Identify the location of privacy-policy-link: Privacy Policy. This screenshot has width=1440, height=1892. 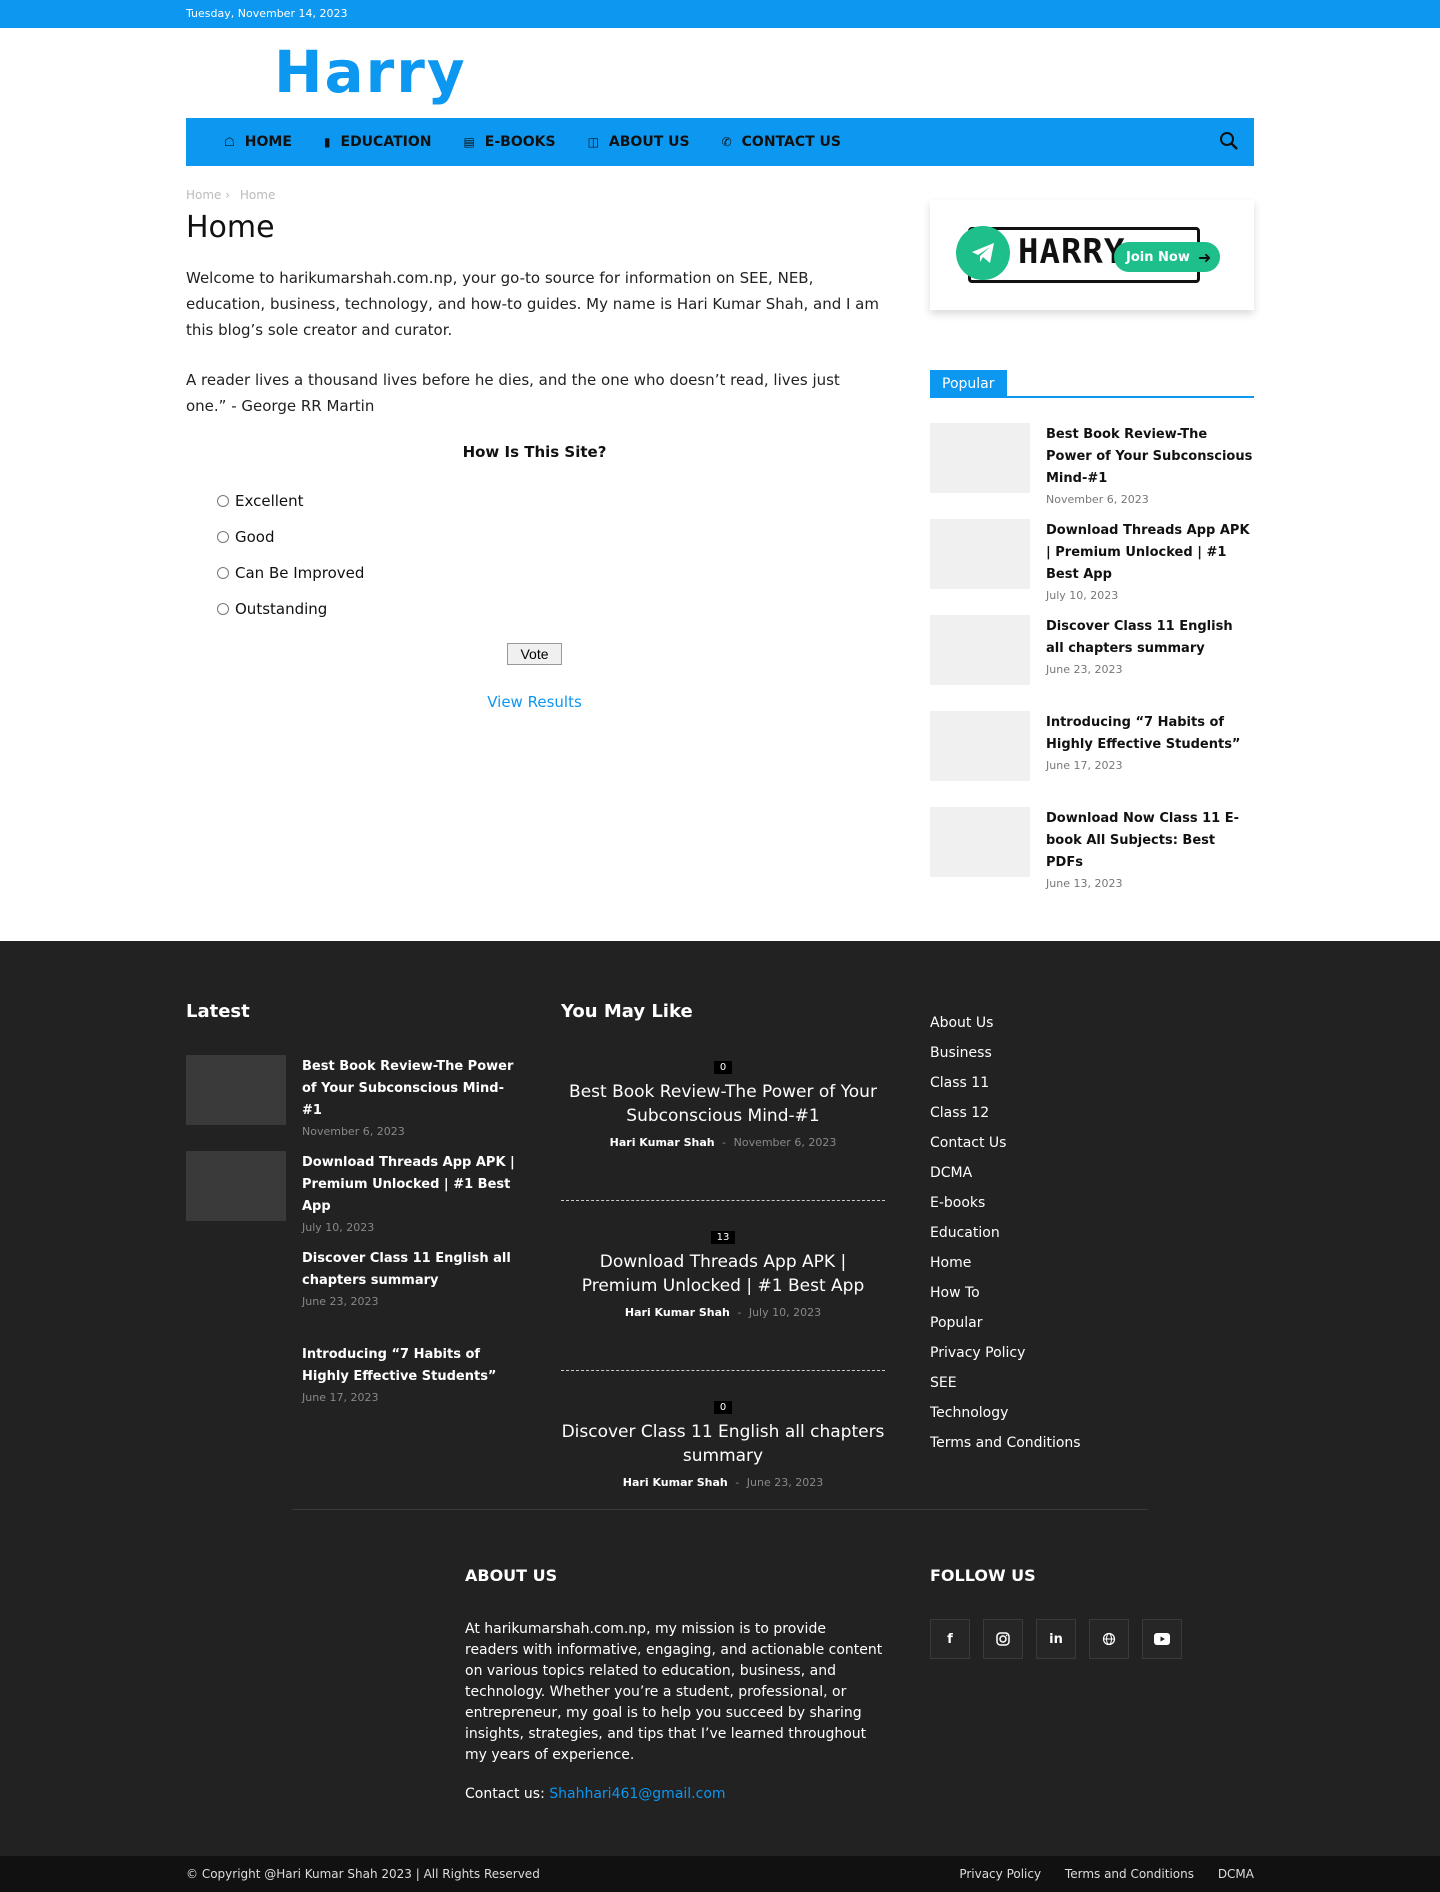
(1000, 1874).